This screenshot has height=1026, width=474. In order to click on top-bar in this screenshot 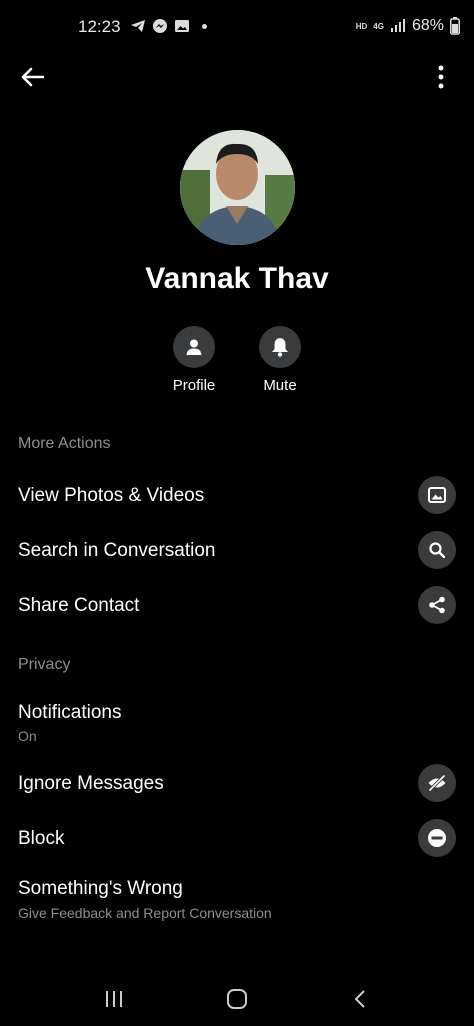, I will do `click(237, 76)`.